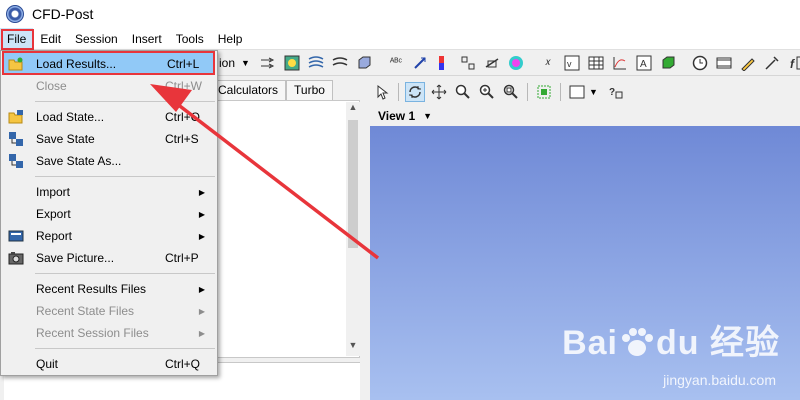  What do you see at coordinates (54, 236) in the screenshot?
I see `menu-item-label: Report` at bounding box center [54, 236].